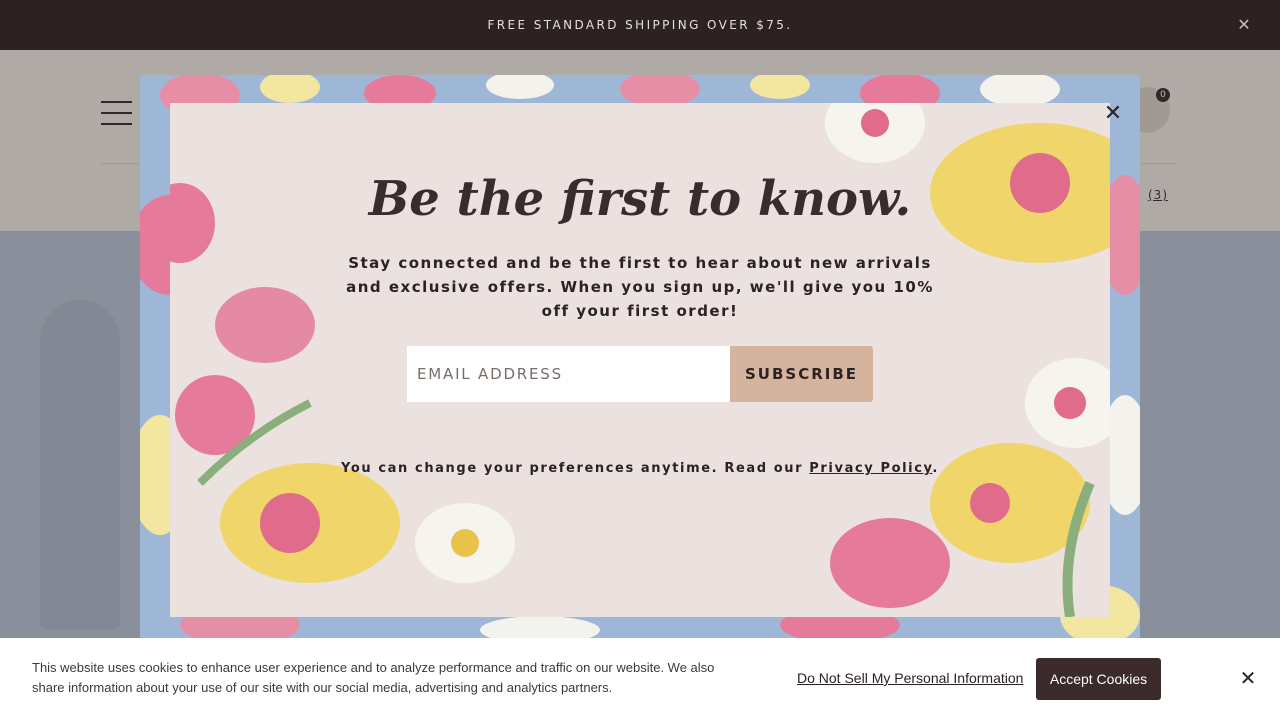 This screenshot has height=720, width=1280. What do you see at coordinates (801, 374) in the screenshot?
I see `subscribe-button: SUBSCRIBE` at bounding box center [801, 374].